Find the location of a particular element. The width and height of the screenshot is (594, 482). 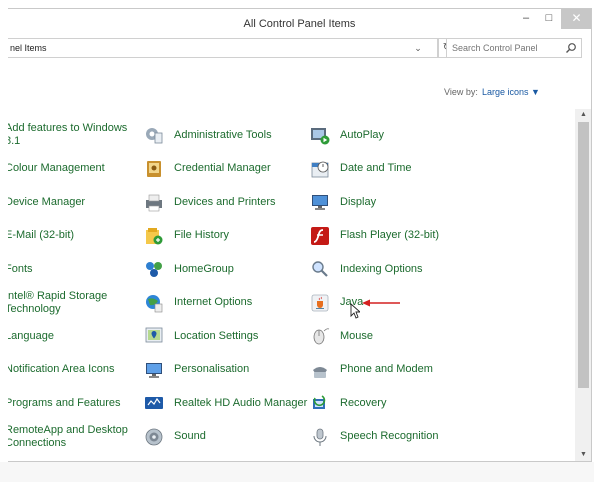

control-panel-item: Indexing Options is located at coordinates (366, 269).